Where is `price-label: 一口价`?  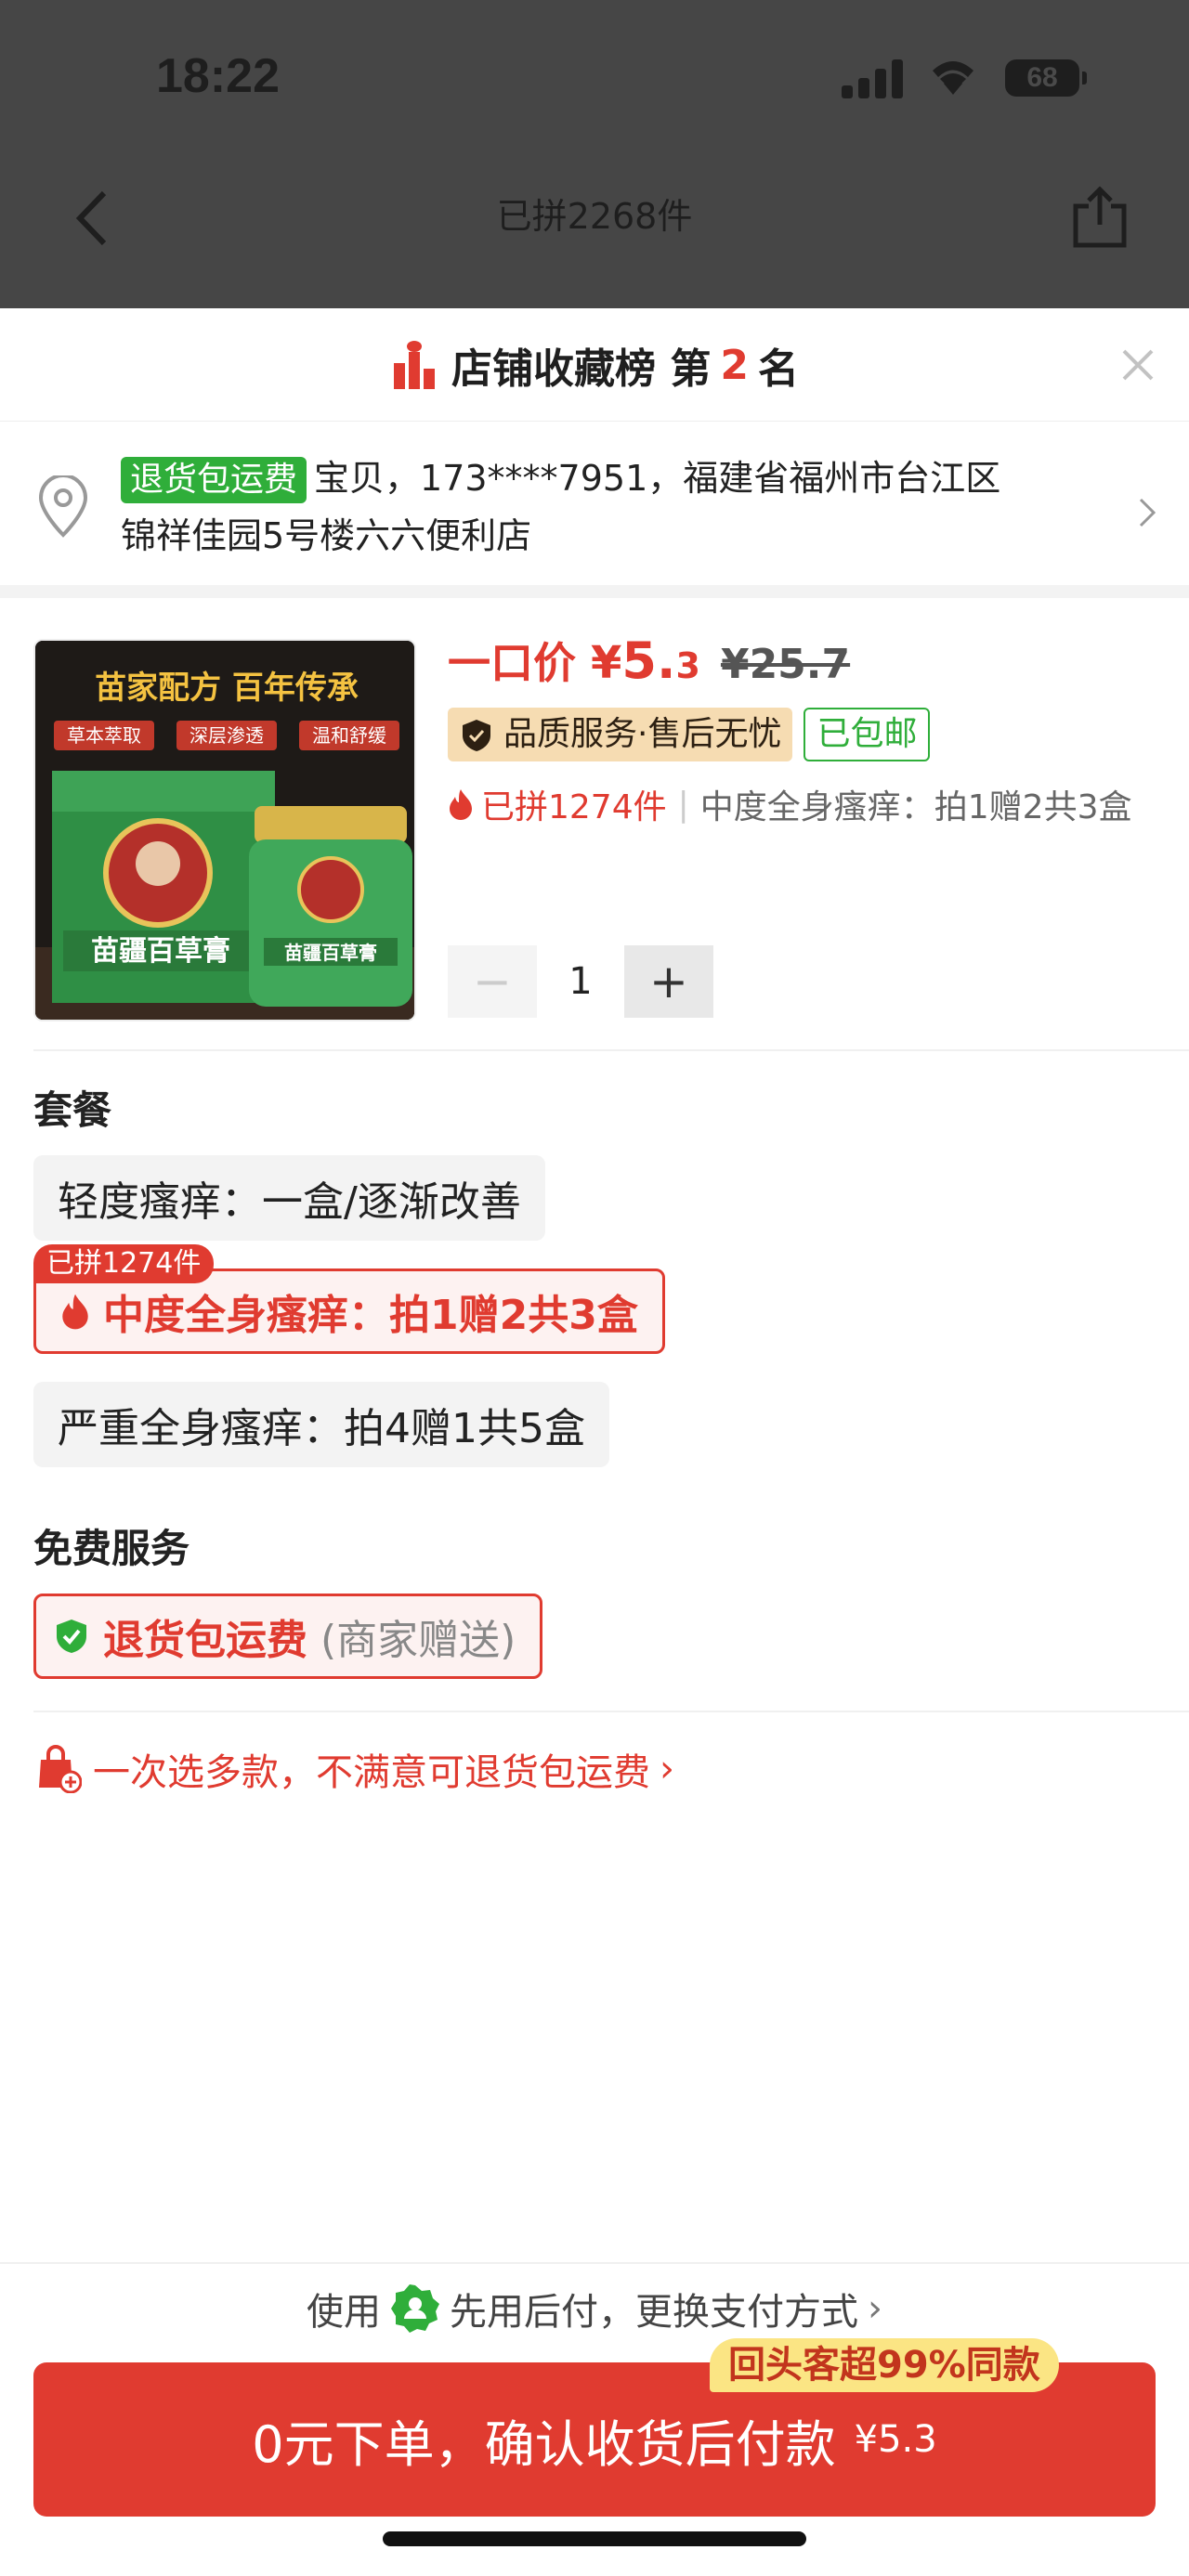 price-label: 一口价 is located at coordinates (512, 663).